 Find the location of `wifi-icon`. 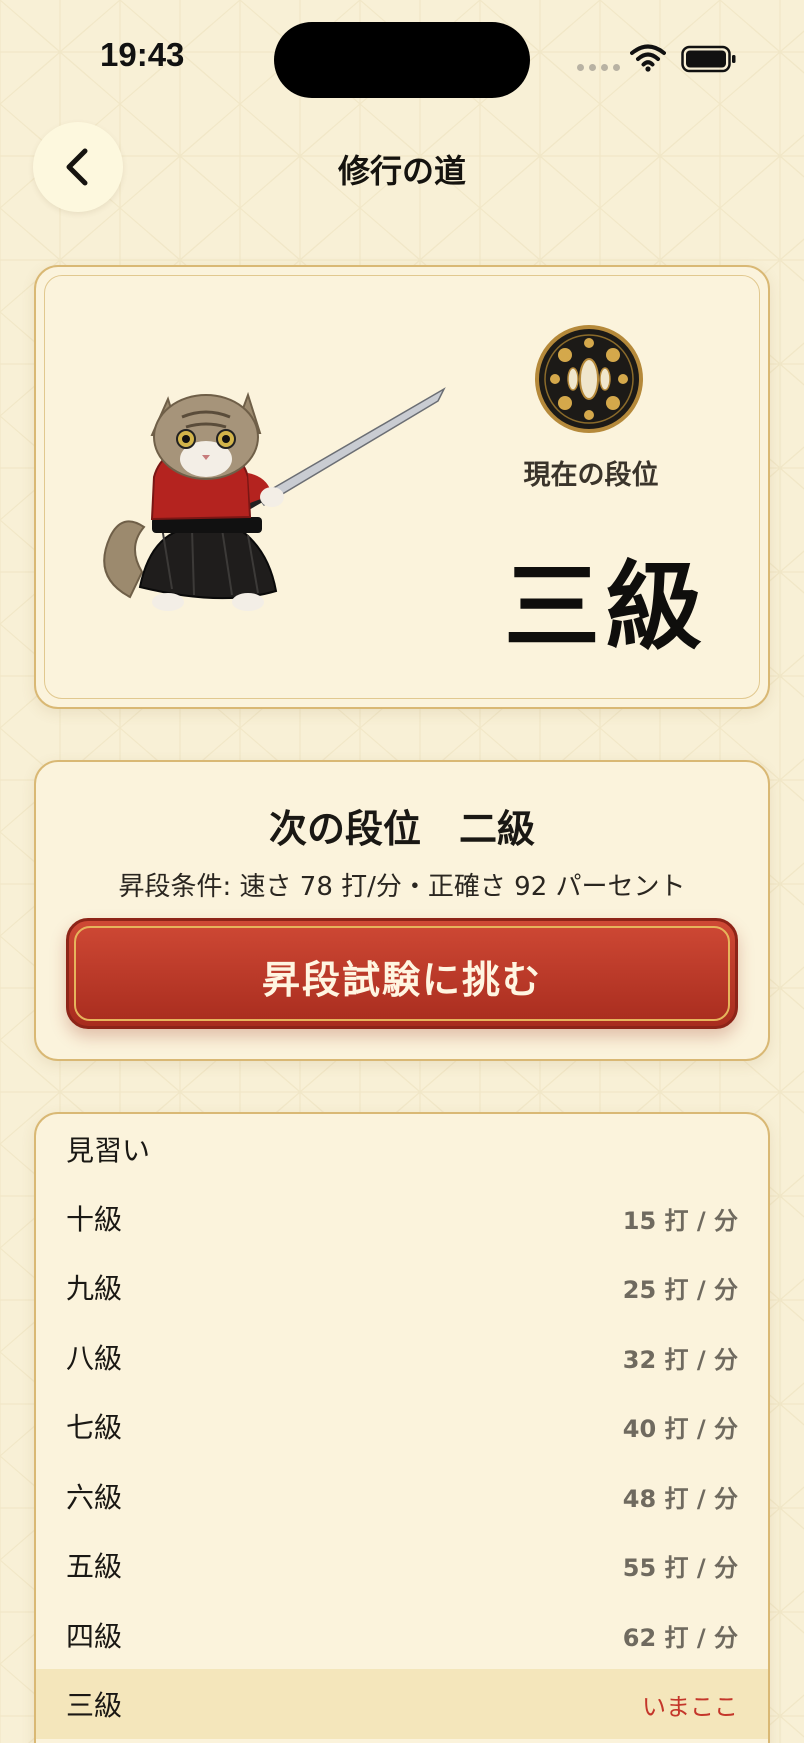

wifi-icon is located at coordinates (648, 58).